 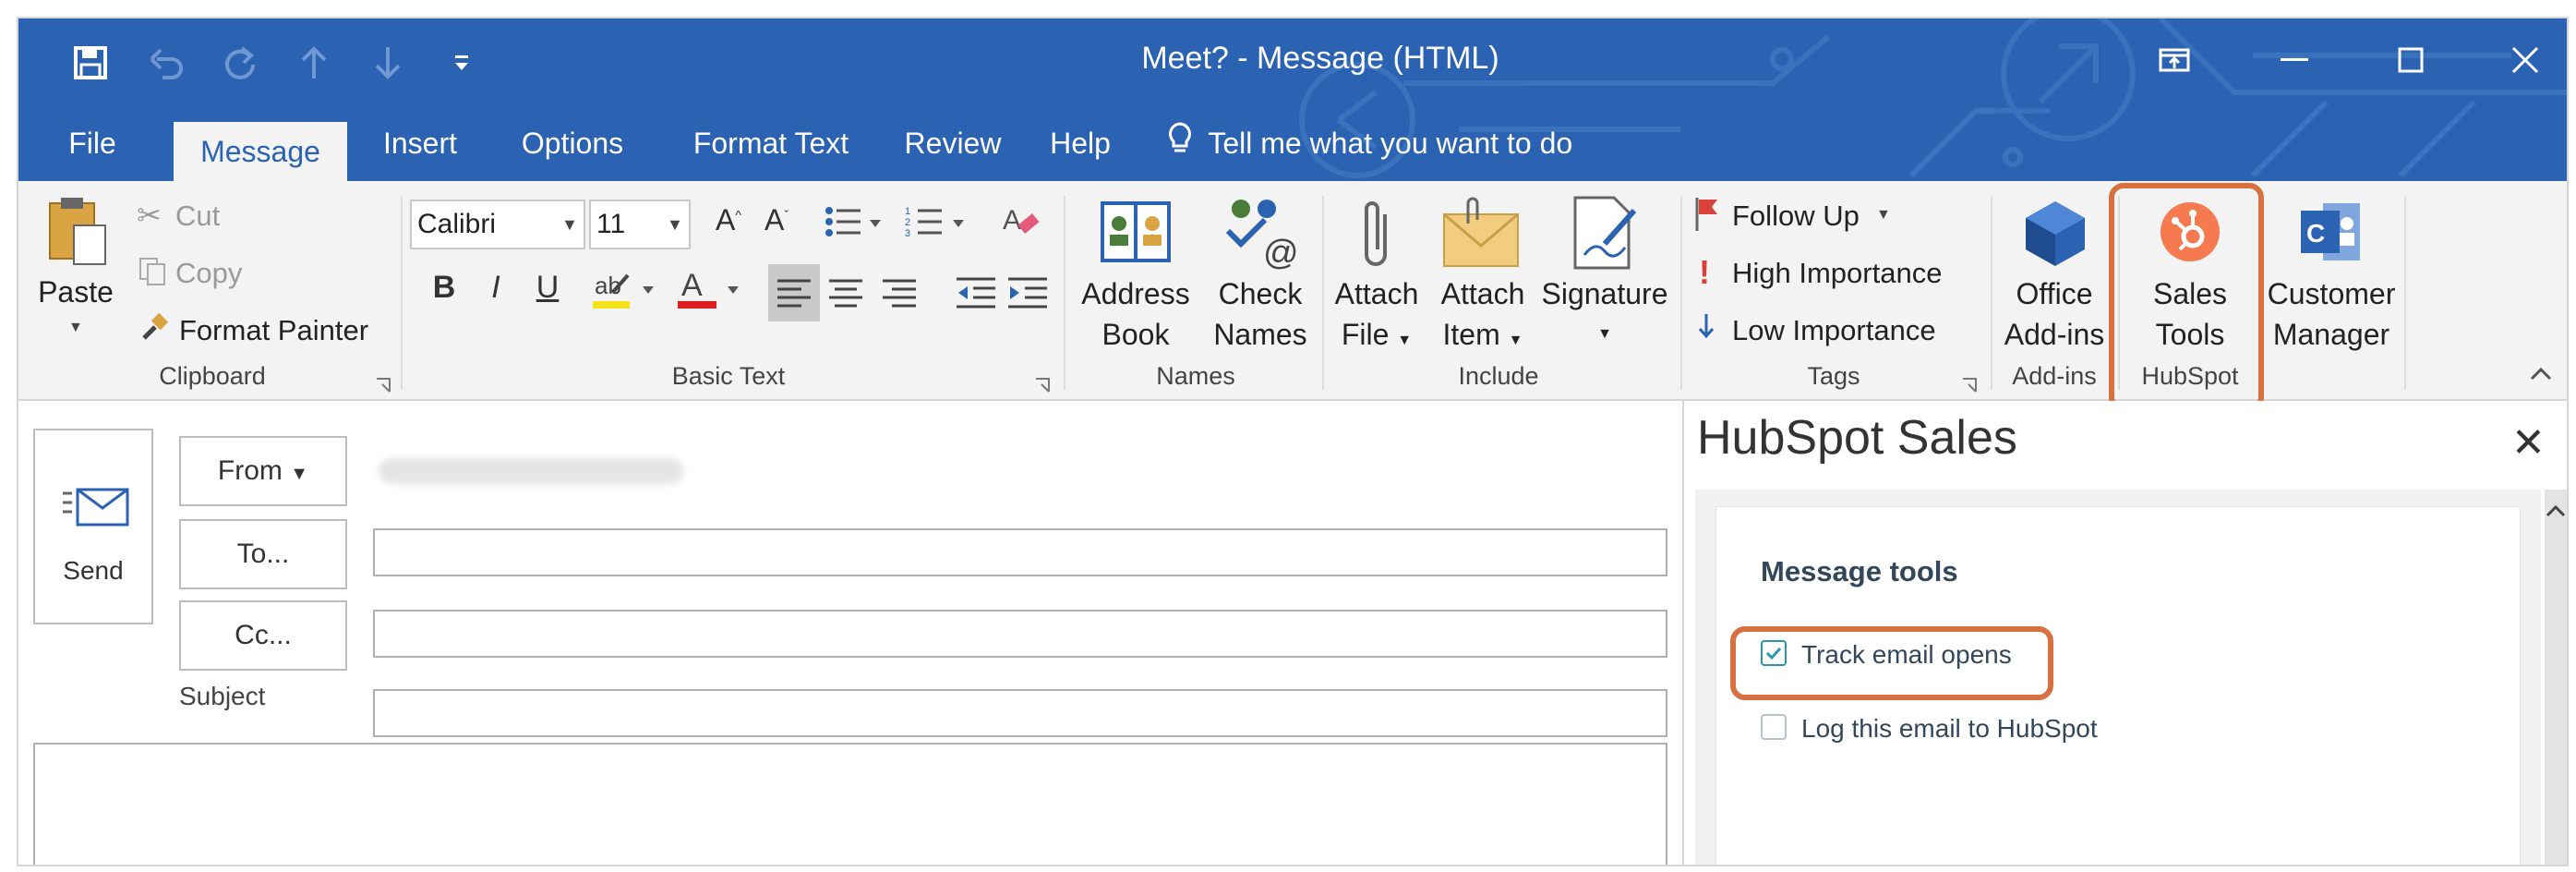 What do you see at coordinates (572, 143) in the screenshot?
I see `tab-options: Options` at bounding box center [572, 143].